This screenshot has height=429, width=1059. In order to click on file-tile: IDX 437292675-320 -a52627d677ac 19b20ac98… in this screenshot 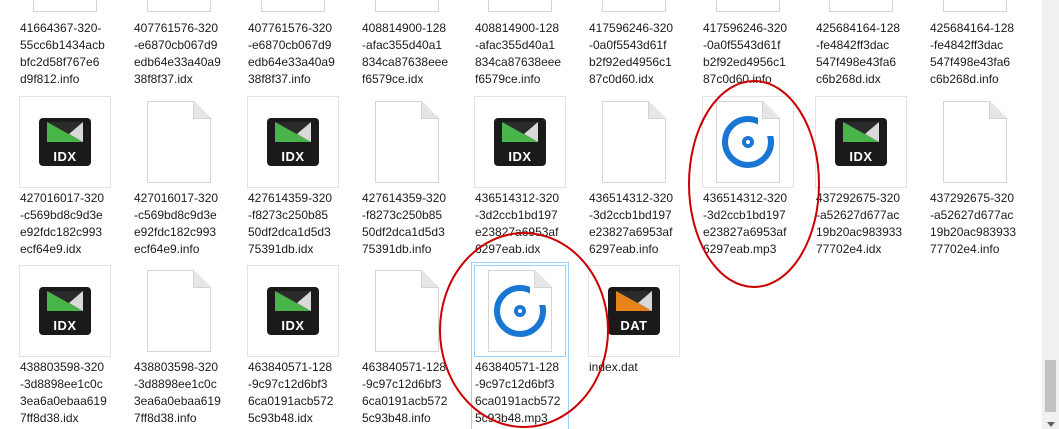, I will do `click(861, 177)`.